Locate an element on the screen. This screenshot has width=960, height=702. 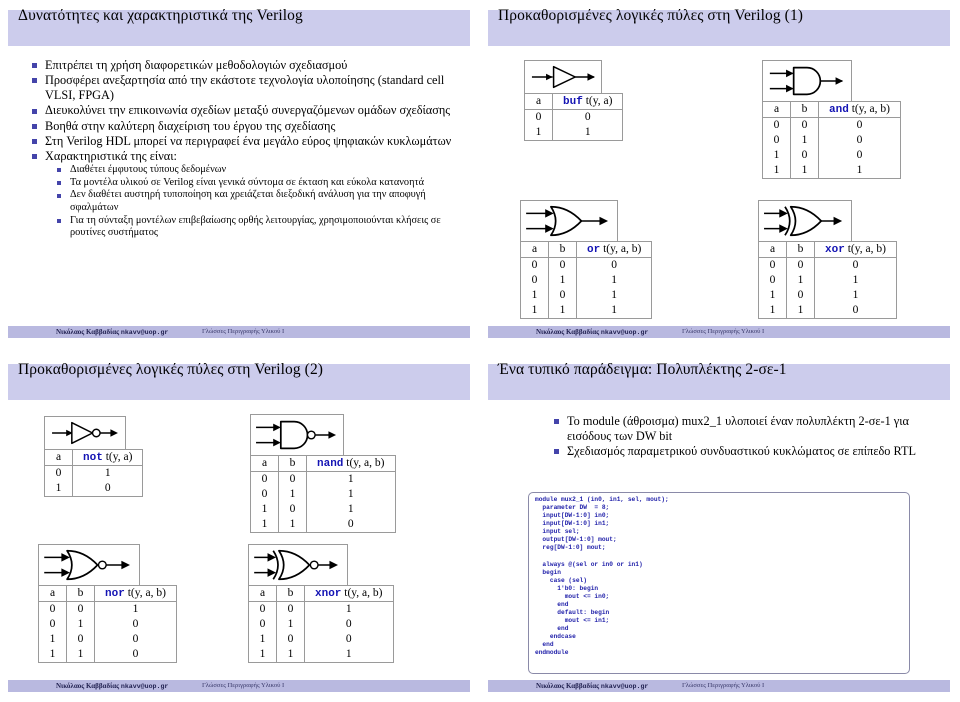
signature: t(y, a) is located at coordinates (597, 100).